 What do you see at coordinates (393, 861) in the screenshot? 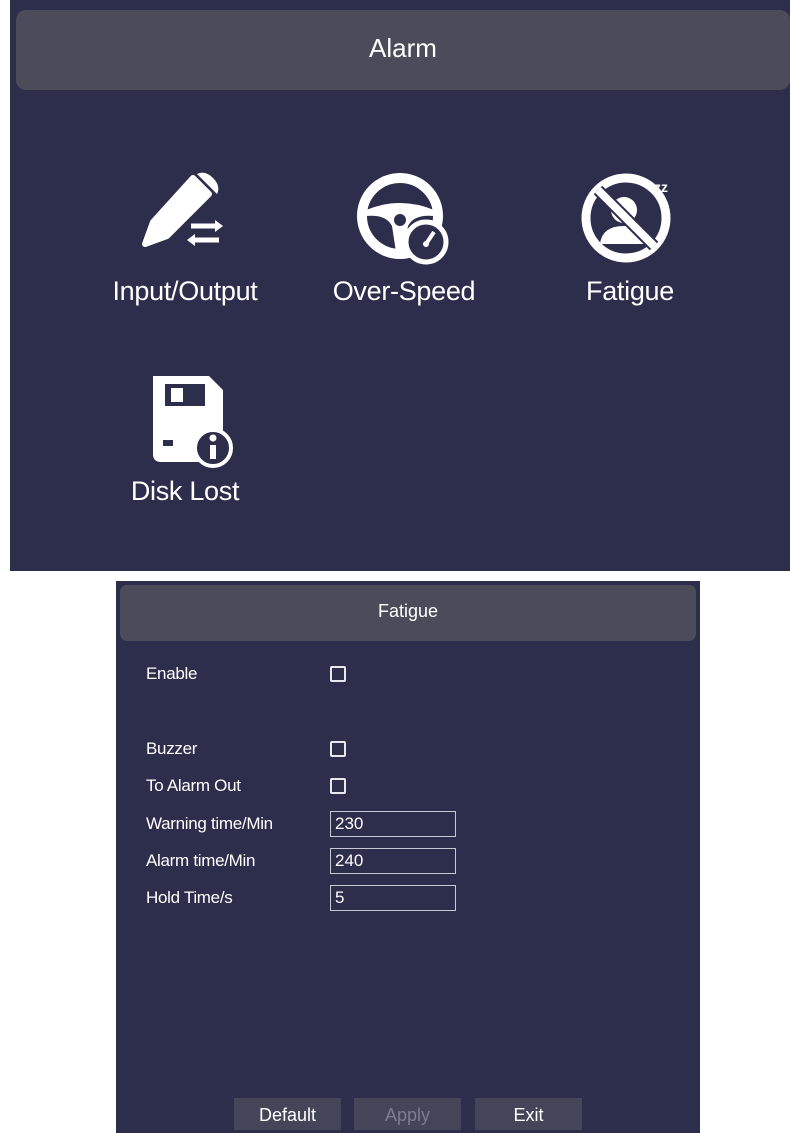
I see `alarm-time-input: 240` at bounding box center [393, 861].